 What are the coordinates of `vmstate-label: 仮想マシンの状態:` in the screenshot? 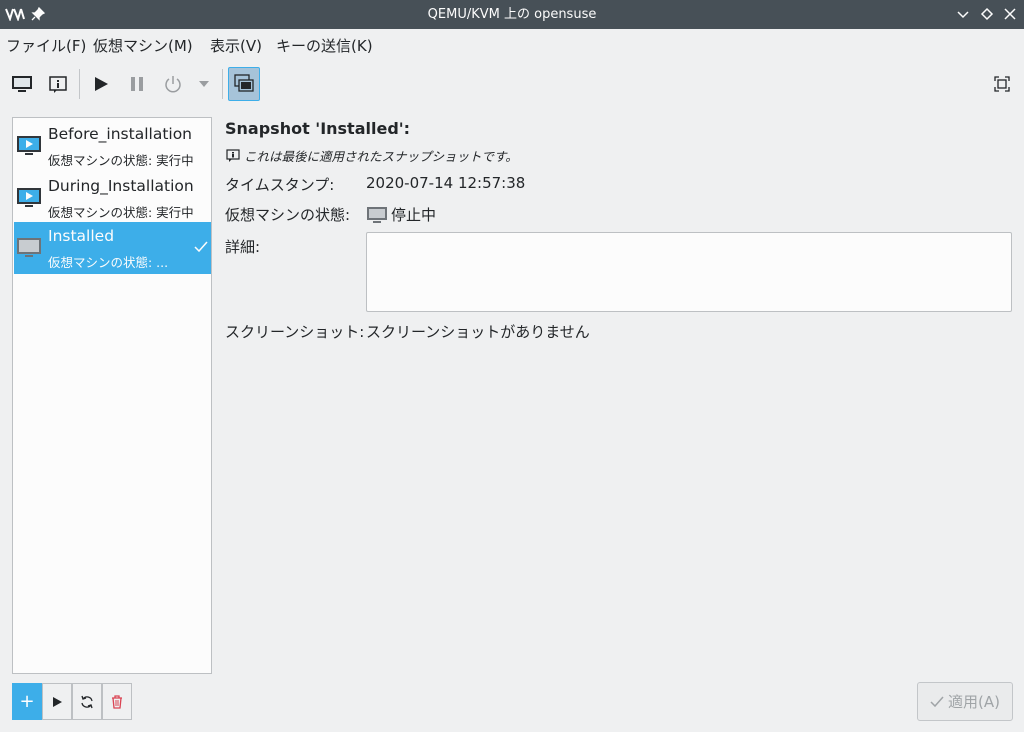 It's located at (288, 215).